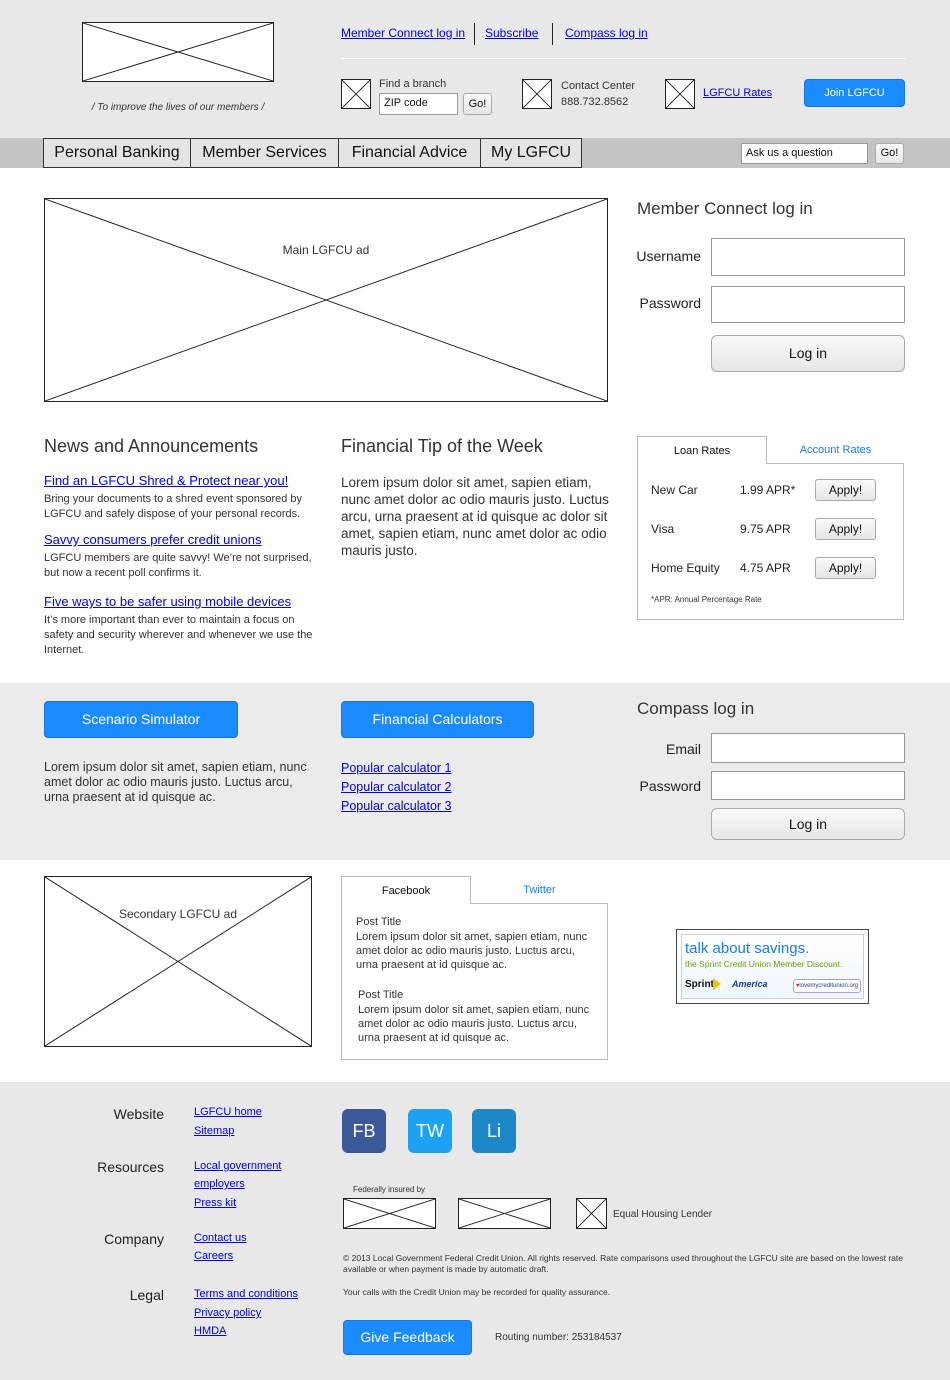 The height and width of the screenshot is (1380, 950). What do you see at coordinates (237, 1166) in the screenshot?
I see `footer-link-local-government: Local government` at bounding box center [237, 1166].